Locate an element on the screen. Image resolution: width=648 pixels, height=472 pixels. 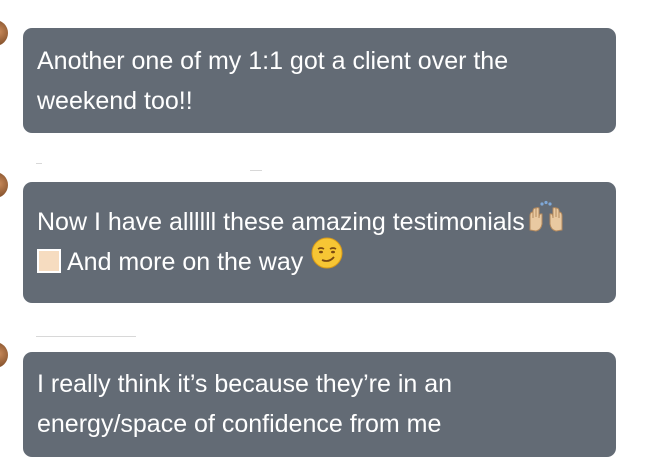
message-line: And more on the way is located at coordinates (319, 259).